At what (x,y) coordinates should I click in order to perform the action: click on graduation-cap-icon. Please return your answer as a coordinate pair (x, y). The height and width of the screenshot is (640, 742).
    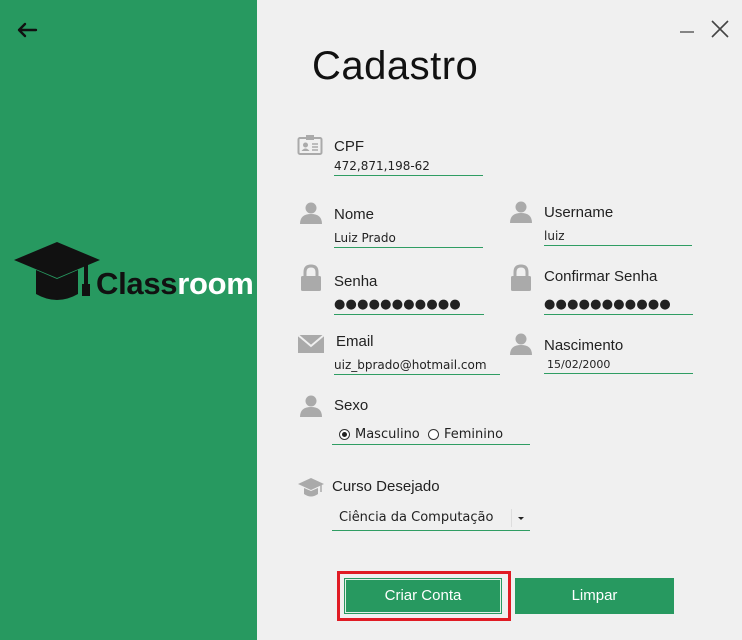
    Looking at the image, I should click on (311, 490).